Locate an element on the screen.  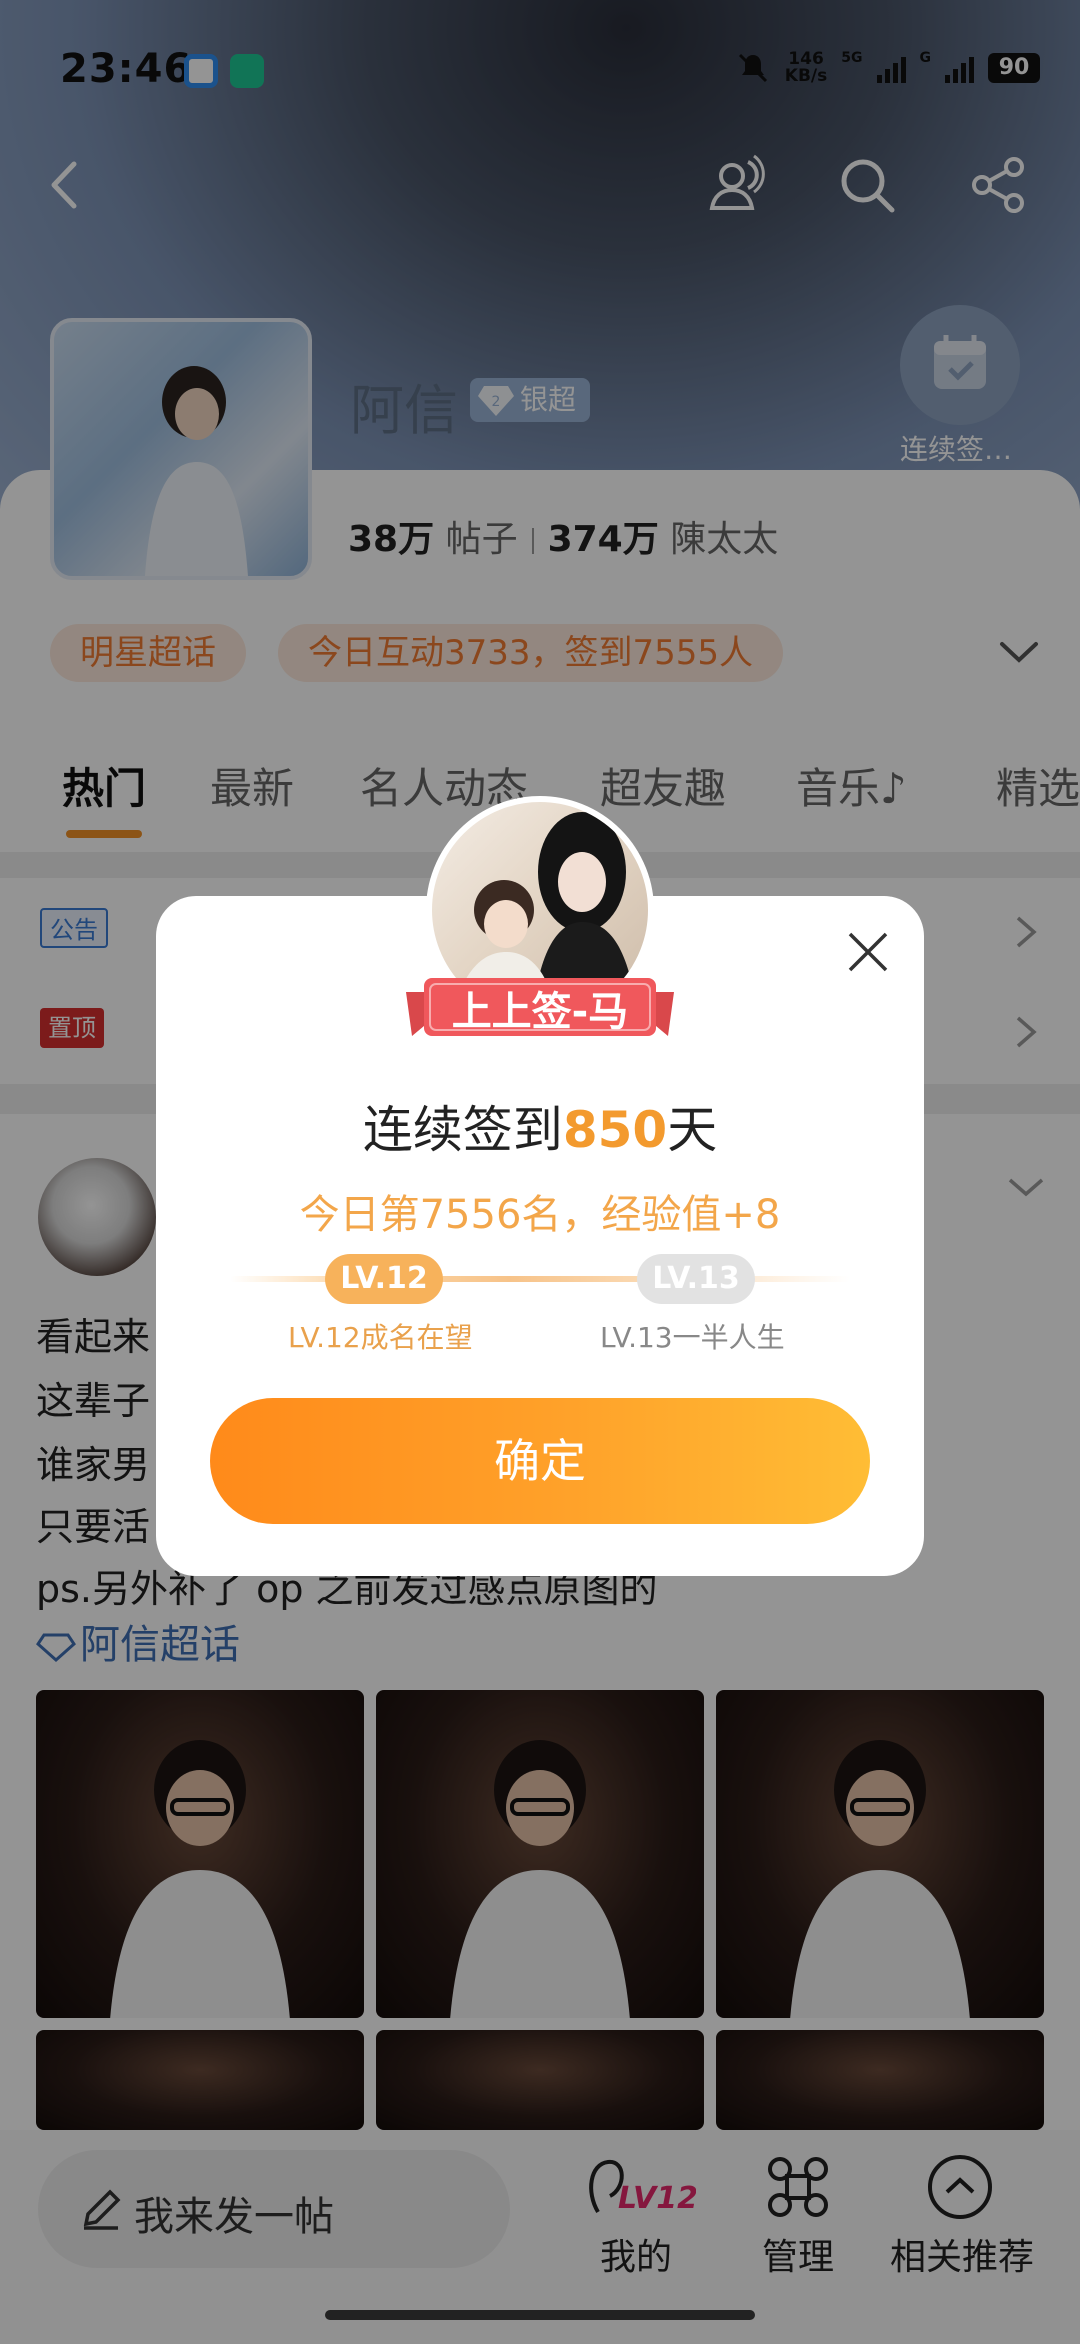
home-indicator is located at coordinates (540, 2315).